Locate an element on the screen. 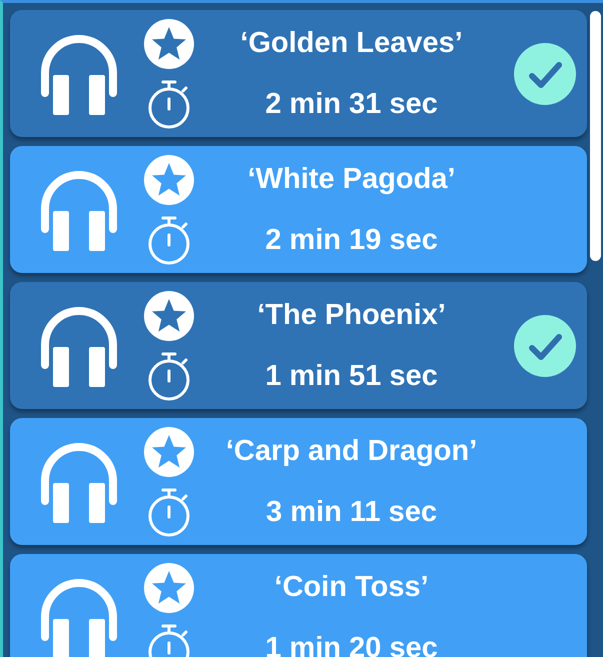  track-title: ‘Carp and Dragon’ is located at coordinates (352, 451).